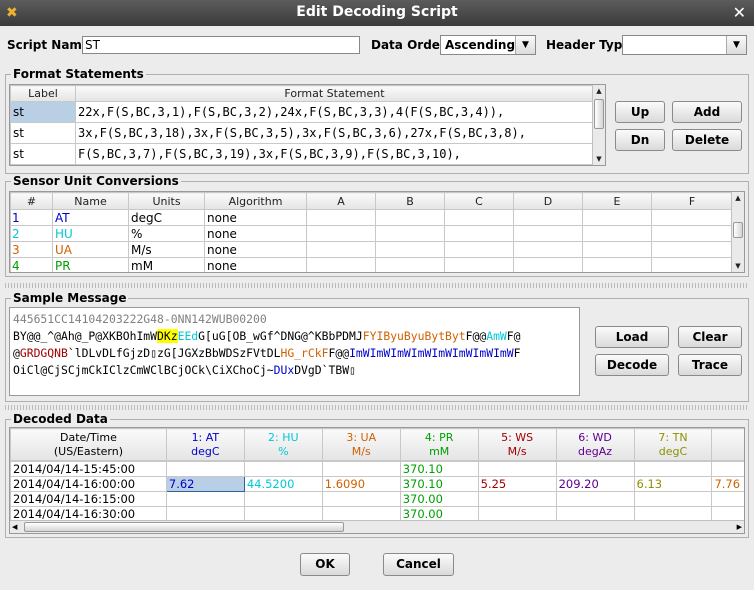 Image resolution: width=754 pixels, height=590 pixels. I want to click on sensor-units: degC, so click(166, 217).